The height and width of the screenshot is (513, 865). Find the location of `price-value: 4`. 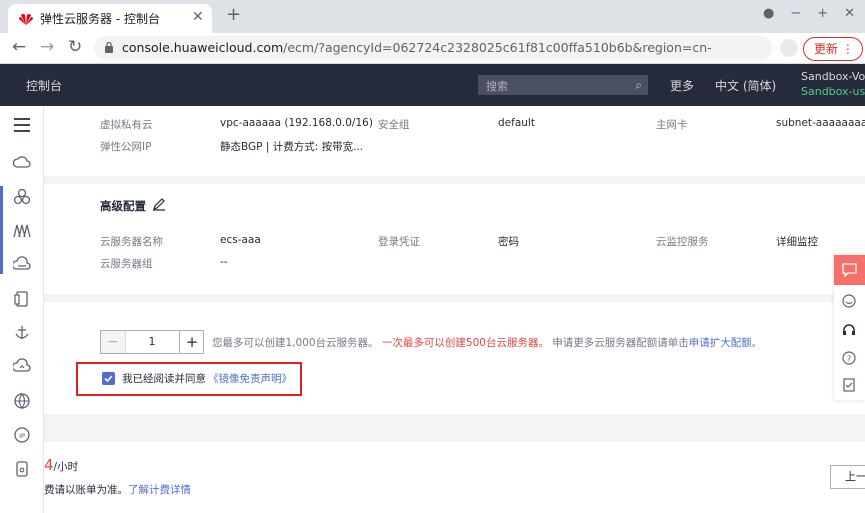

price-value: 4 is located at coordinates (49, 465).